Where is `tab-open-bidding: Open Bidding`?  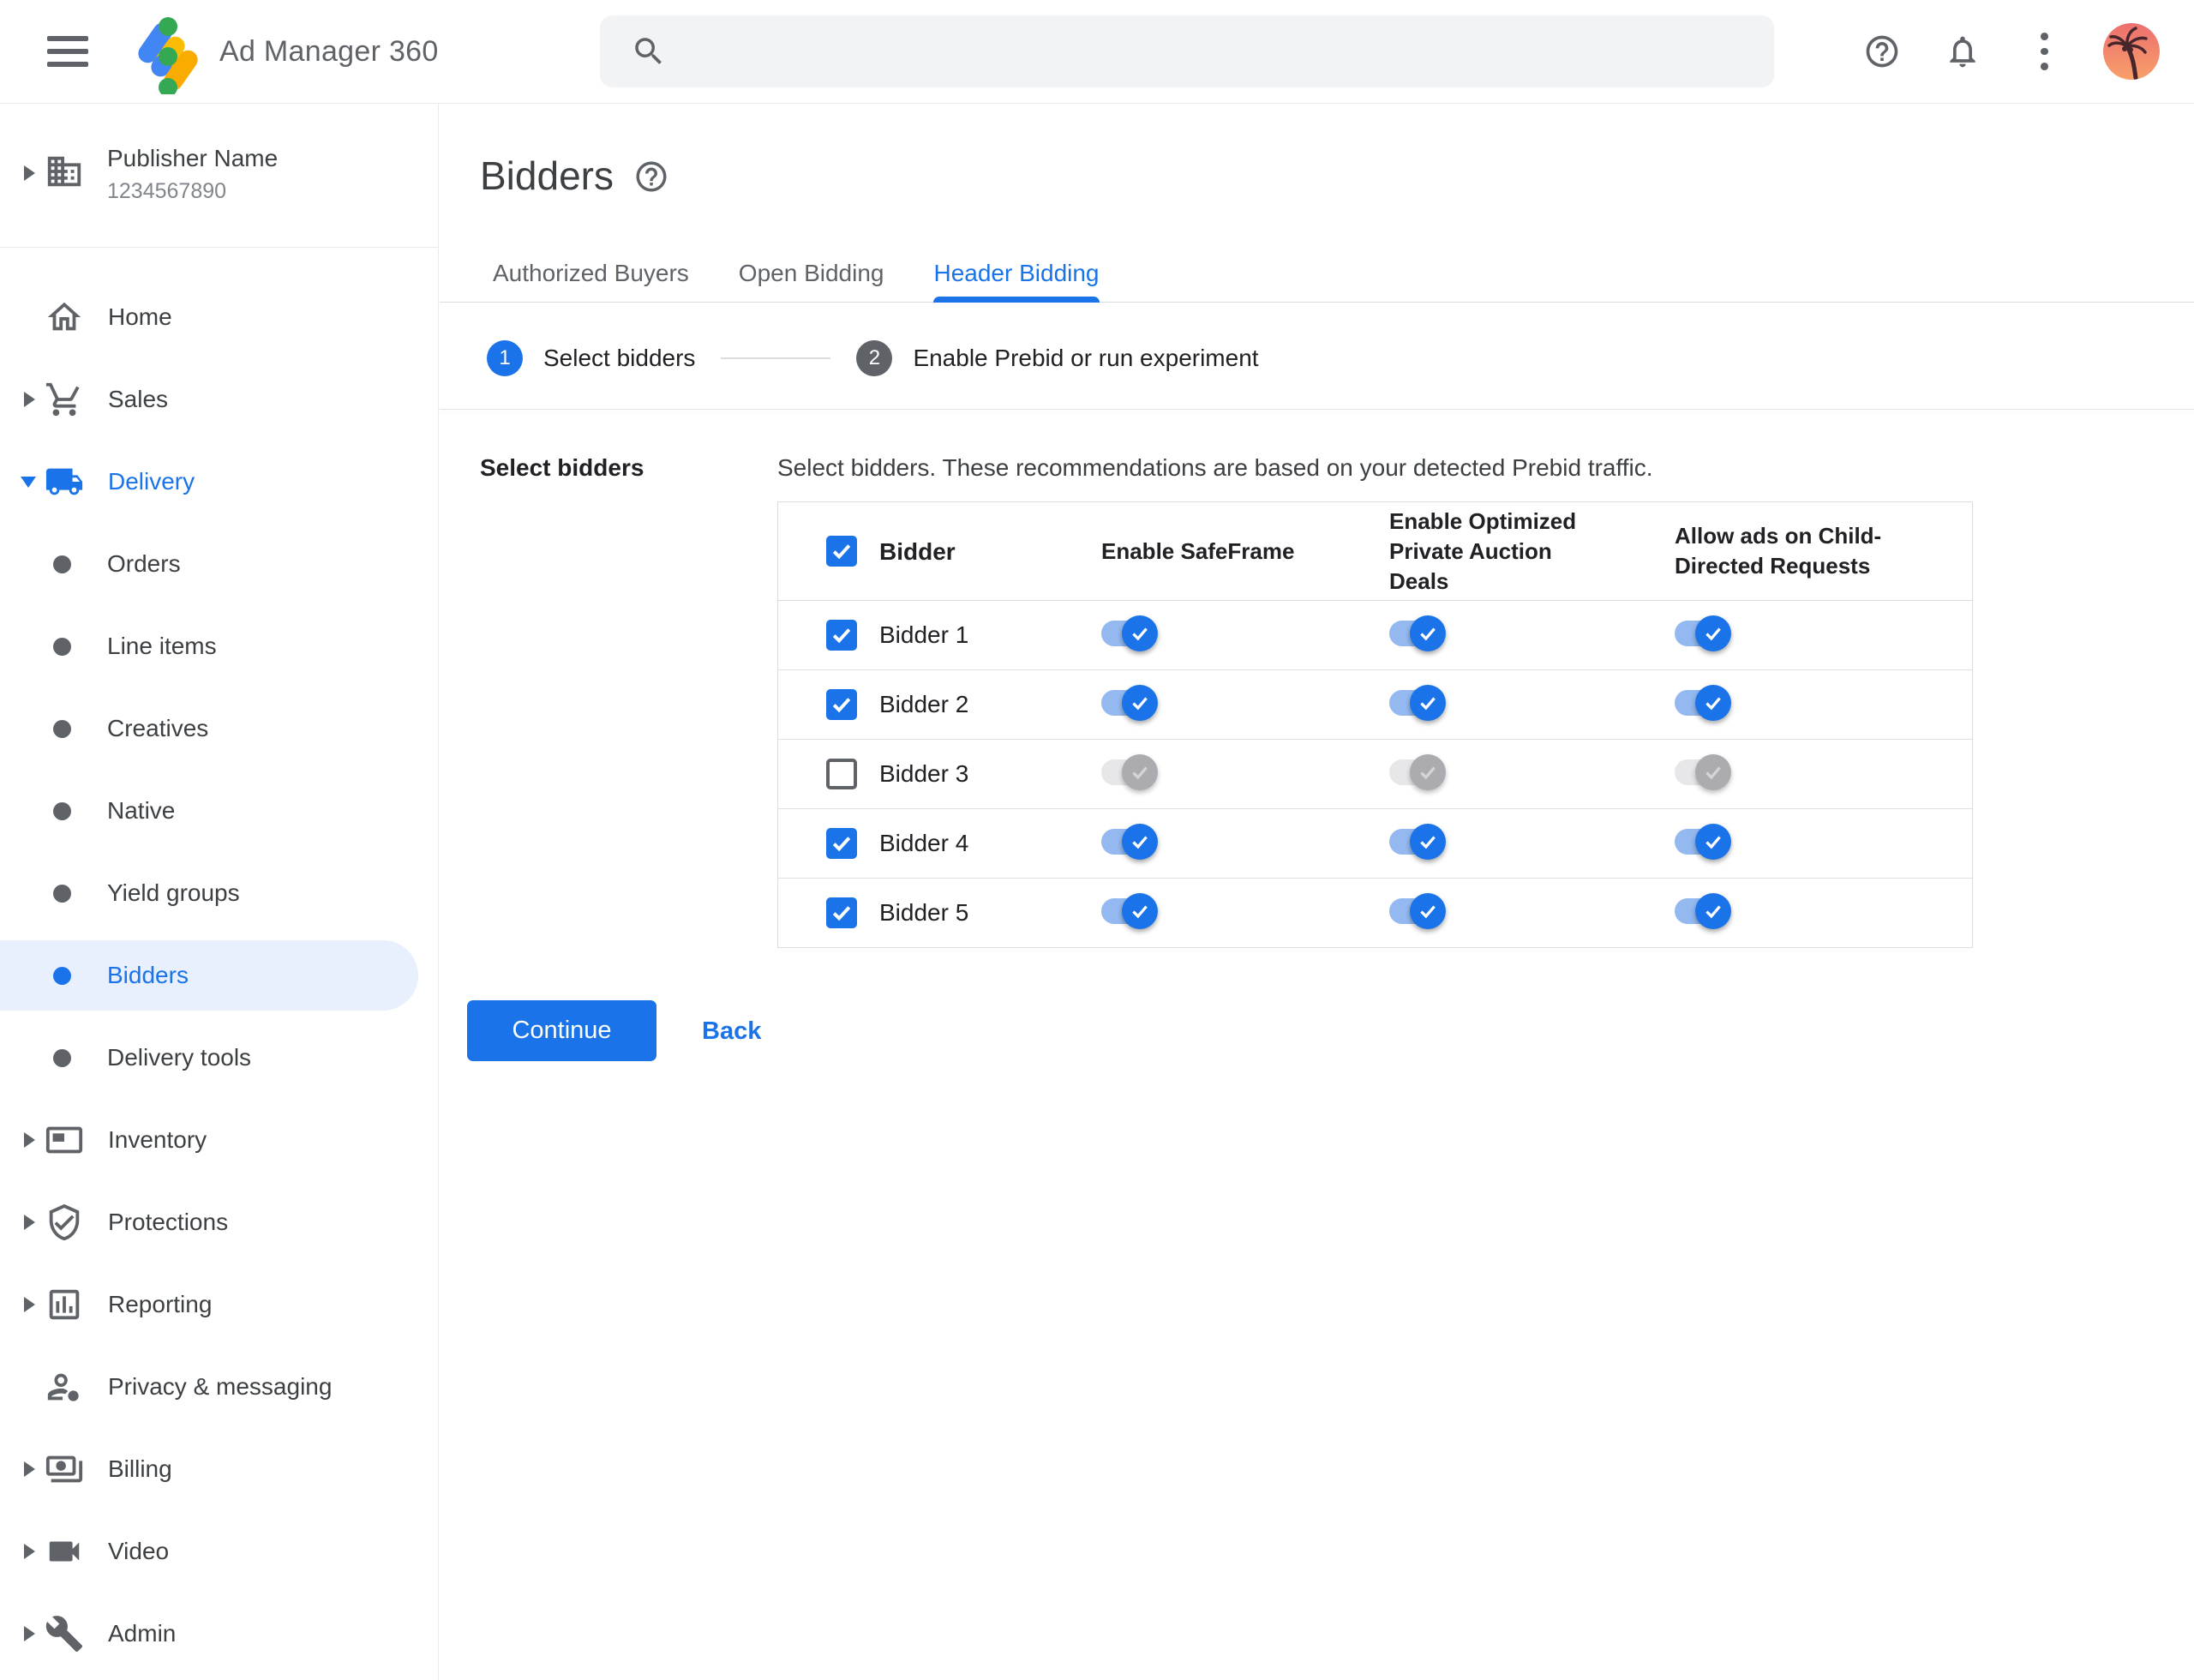 tab-open-bidding: Open Bidding is located at coordinates (811, 276).